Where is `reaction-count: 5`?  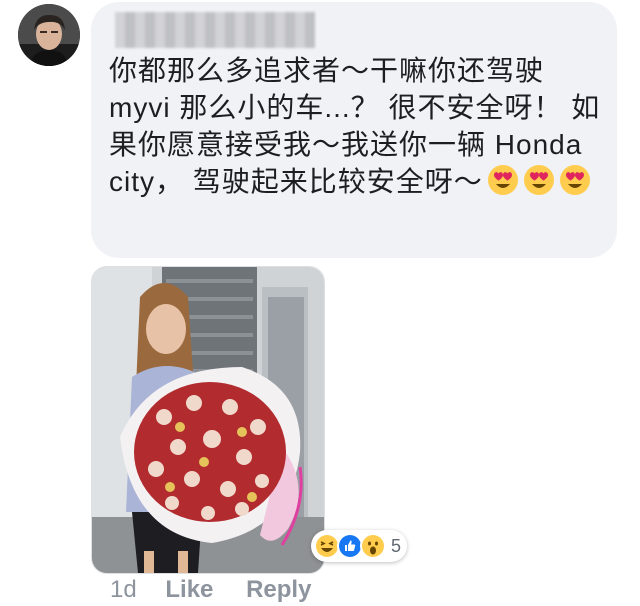 reaction-count: 5 is located at coordinates (396, 545).